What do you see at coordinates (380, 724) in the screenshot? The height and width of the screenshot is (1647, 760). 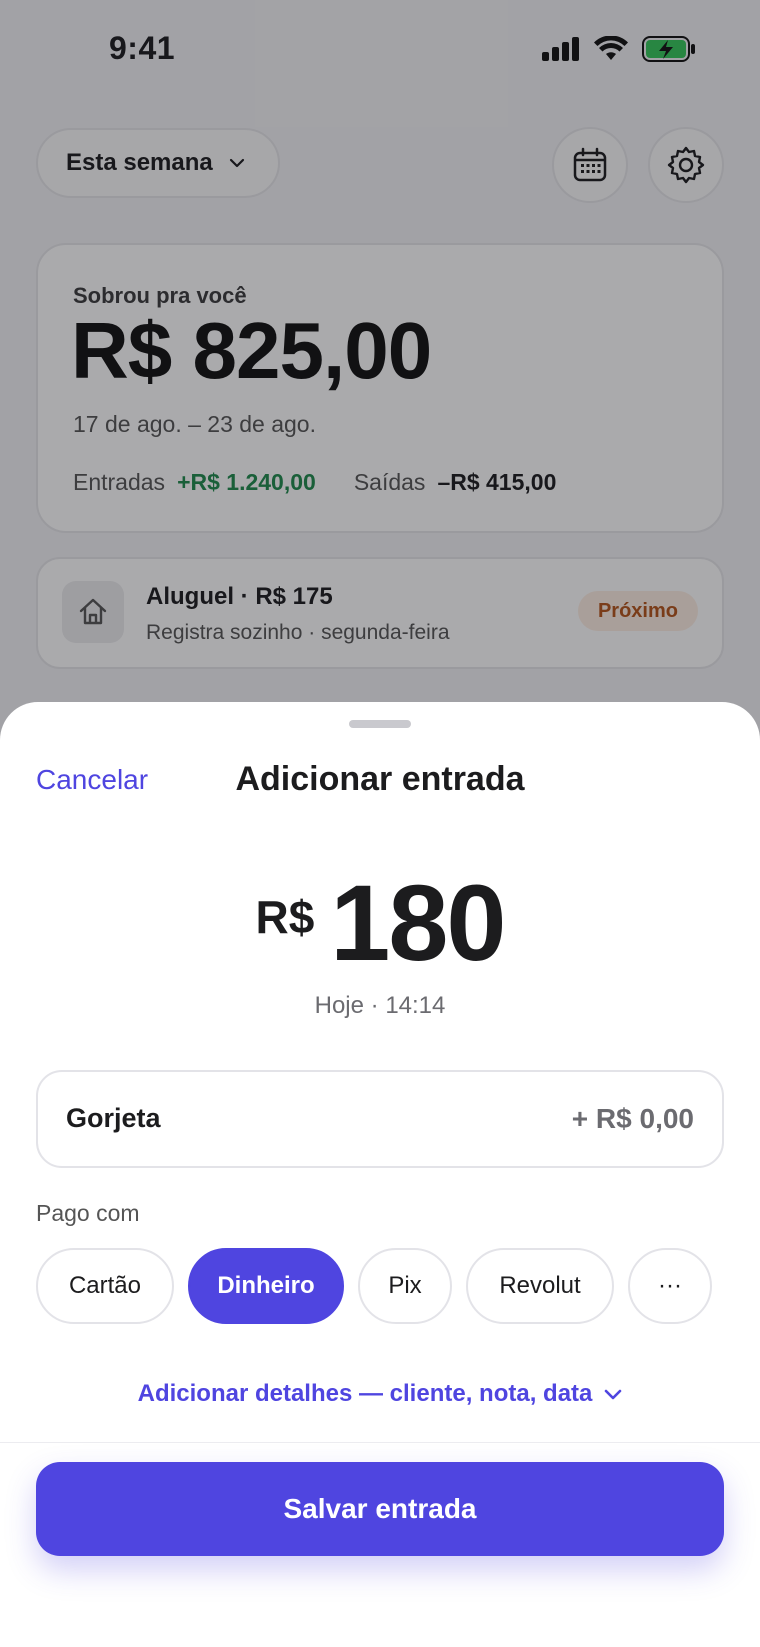 I see `sheet-grabber` at bounding box center [380, 724].